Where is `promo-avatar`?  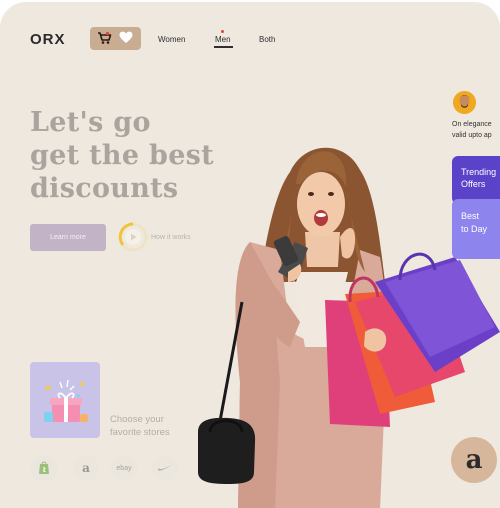 promo-avatar is located at coordinates (464, 102).